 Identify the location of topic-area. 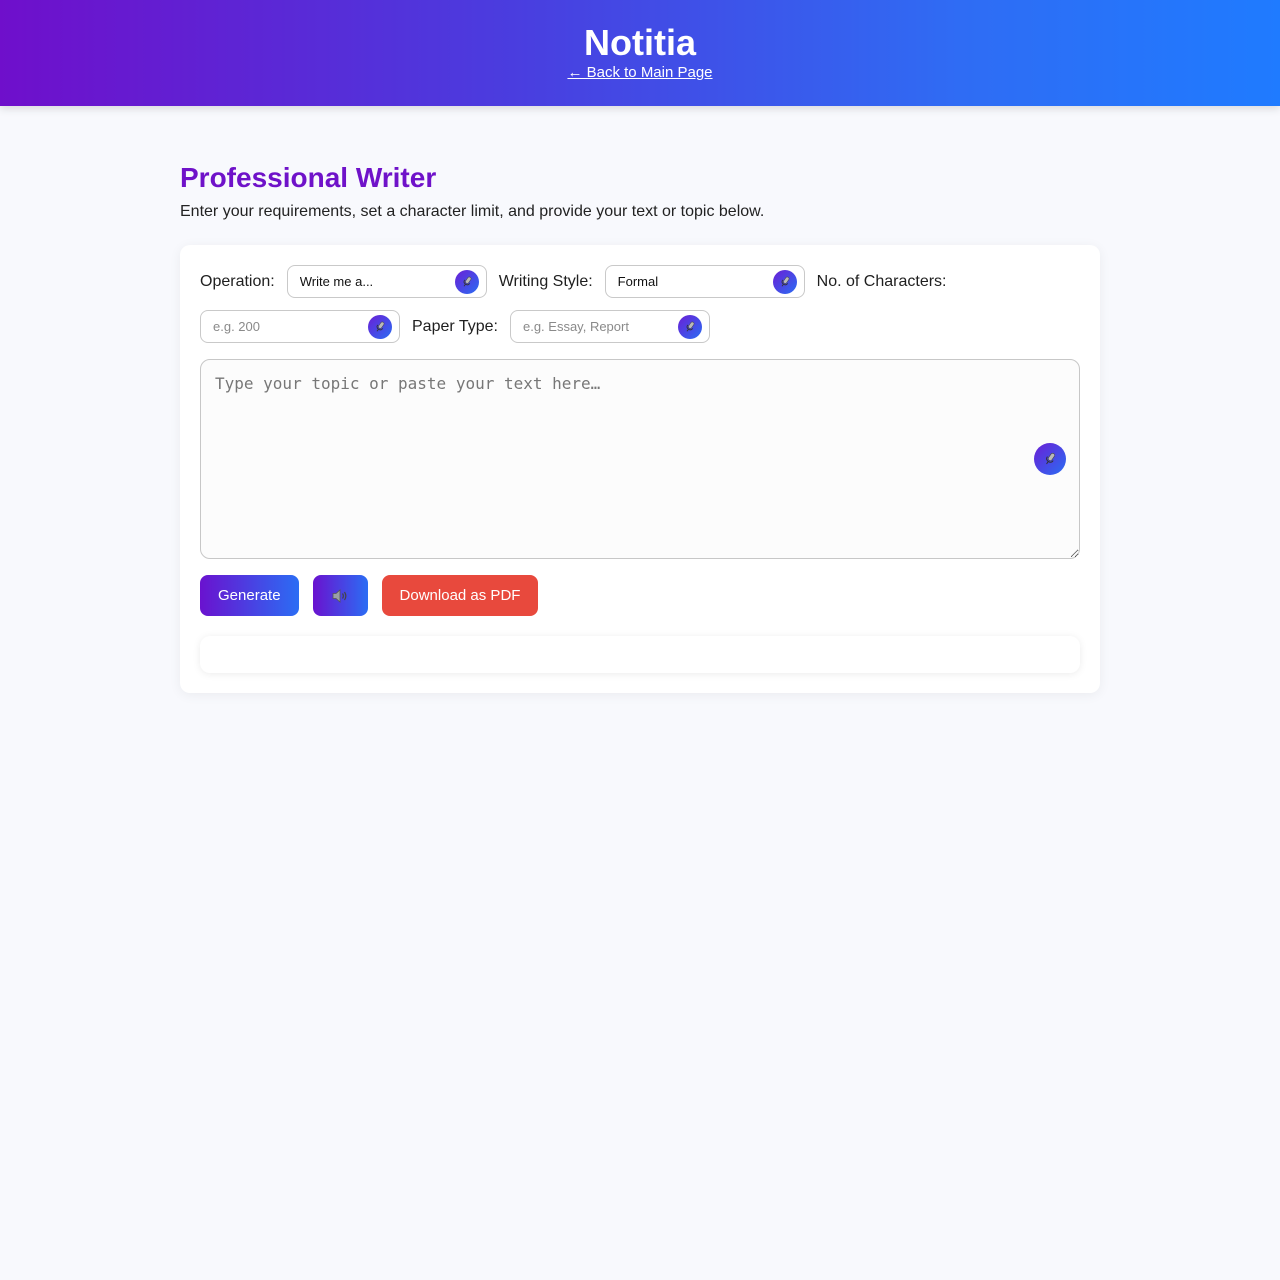
(640, 459).